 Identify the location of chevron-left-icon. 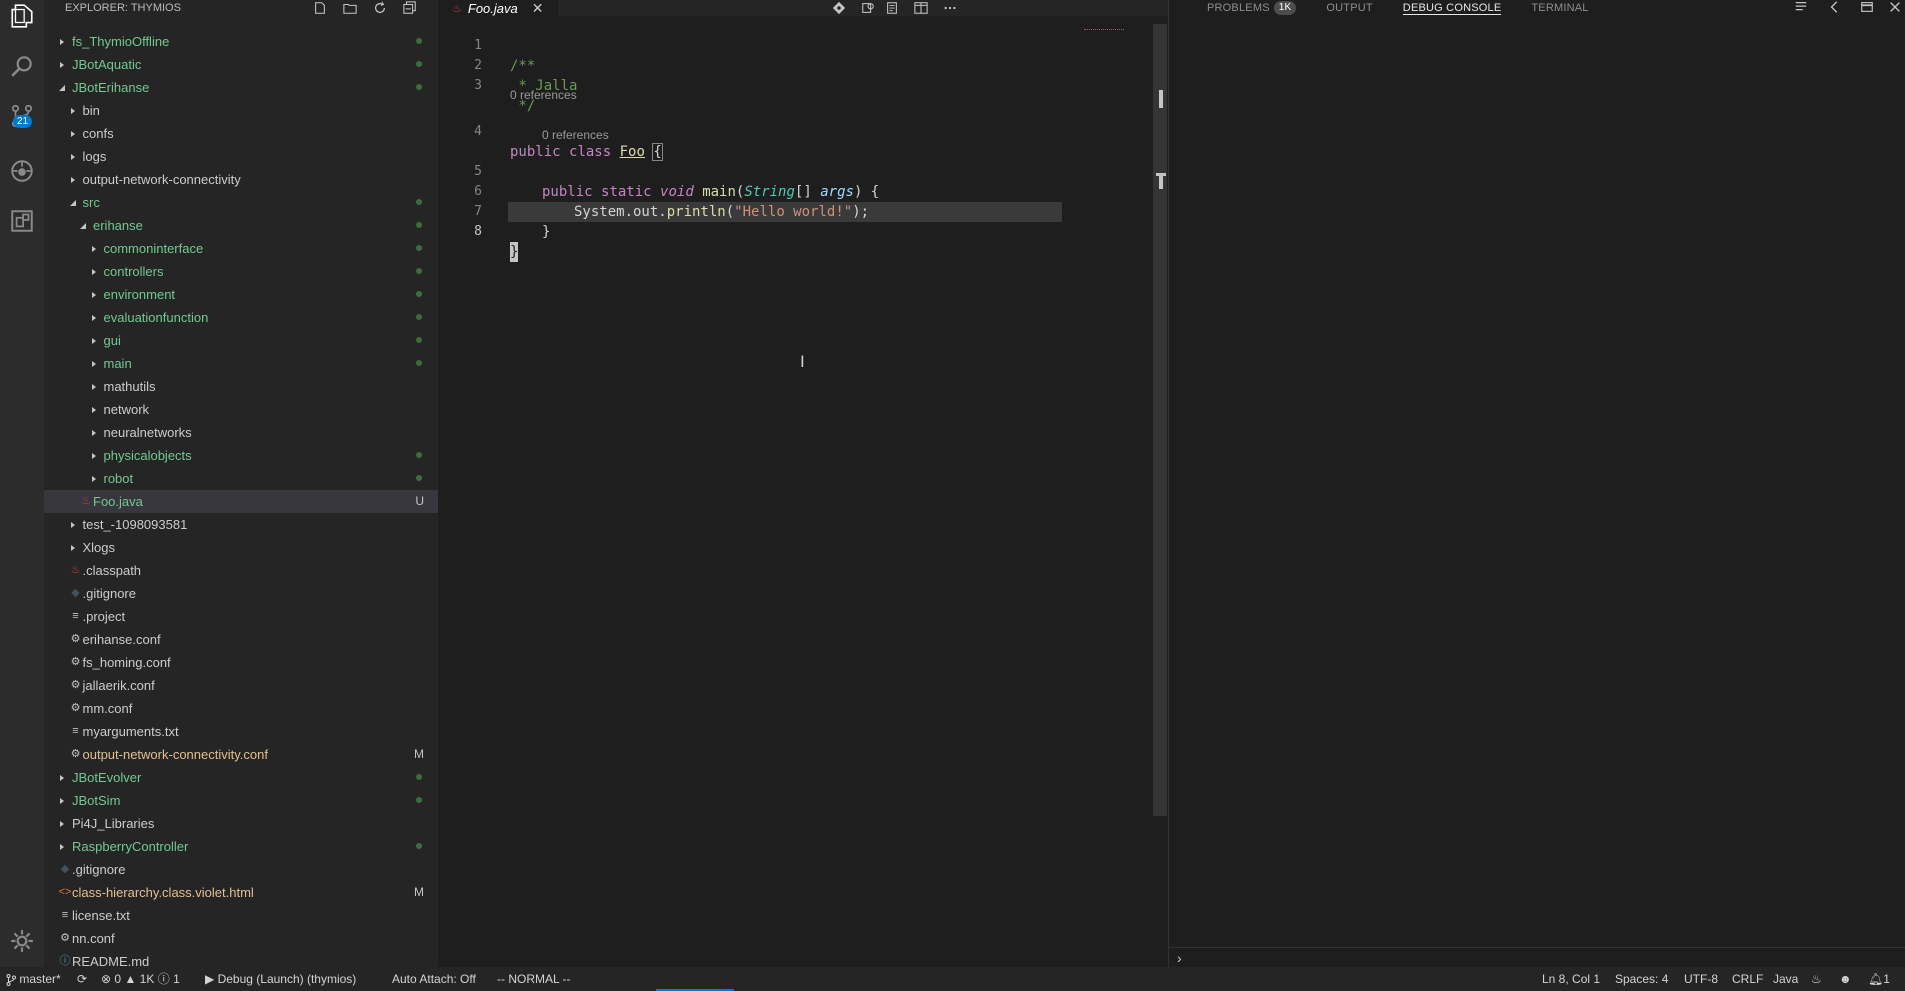
(1835, 7).